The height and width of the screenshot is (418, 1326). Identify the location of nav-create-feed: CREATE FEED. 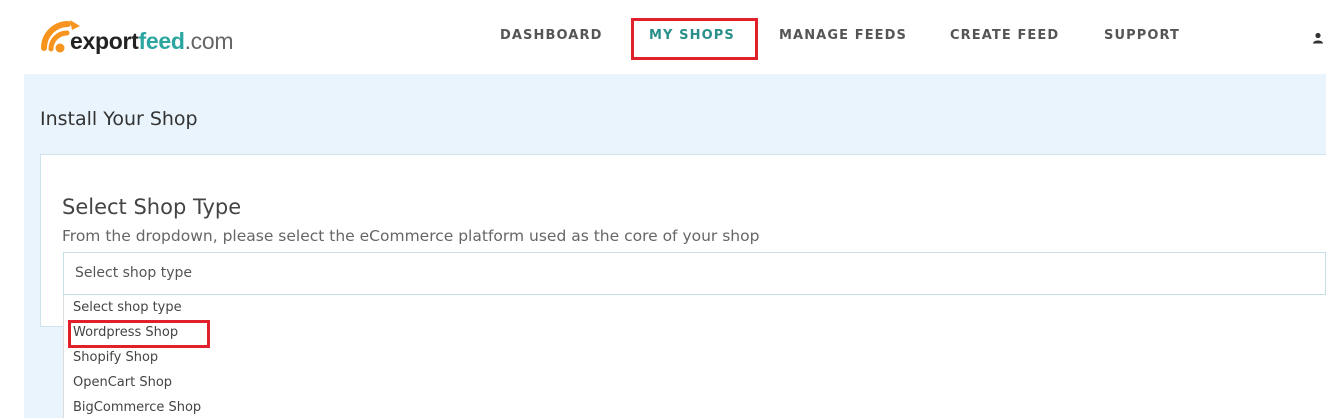
(1004, 35).